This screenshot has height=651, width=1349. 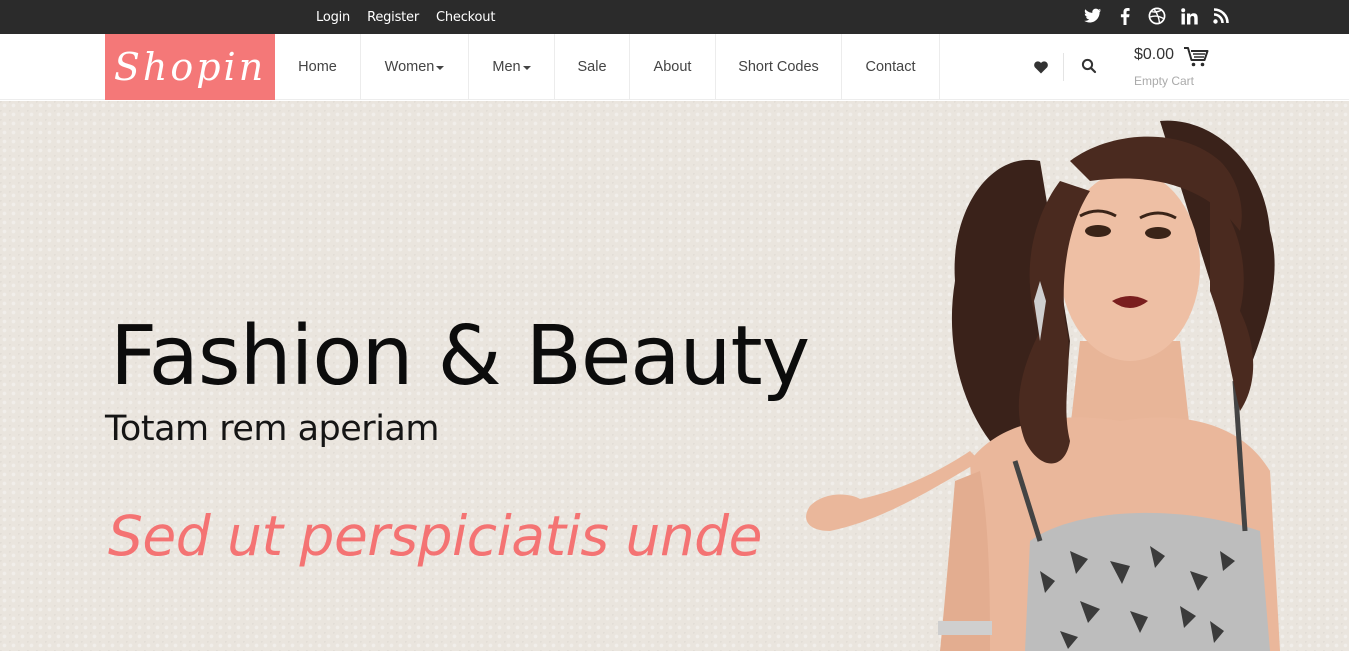 I want to click on cart-total: $0.00, so click(x=1154, y=55).